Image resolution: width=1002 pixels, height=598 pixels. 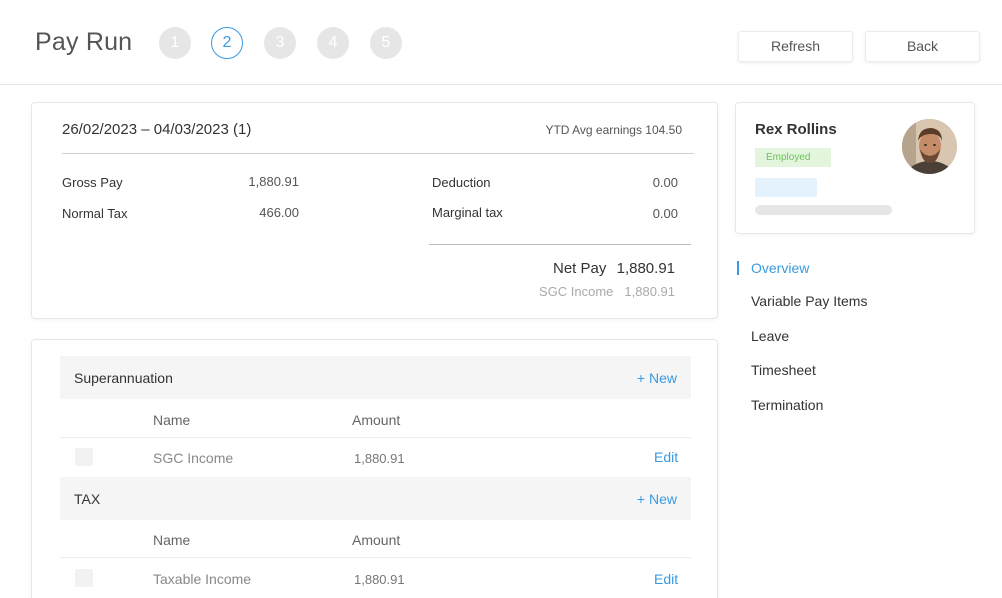 What do you see at coordinates (279, 212) in the screenshot?
I see `normal-tax-value: 466.00` at bounding box center [279, 212].